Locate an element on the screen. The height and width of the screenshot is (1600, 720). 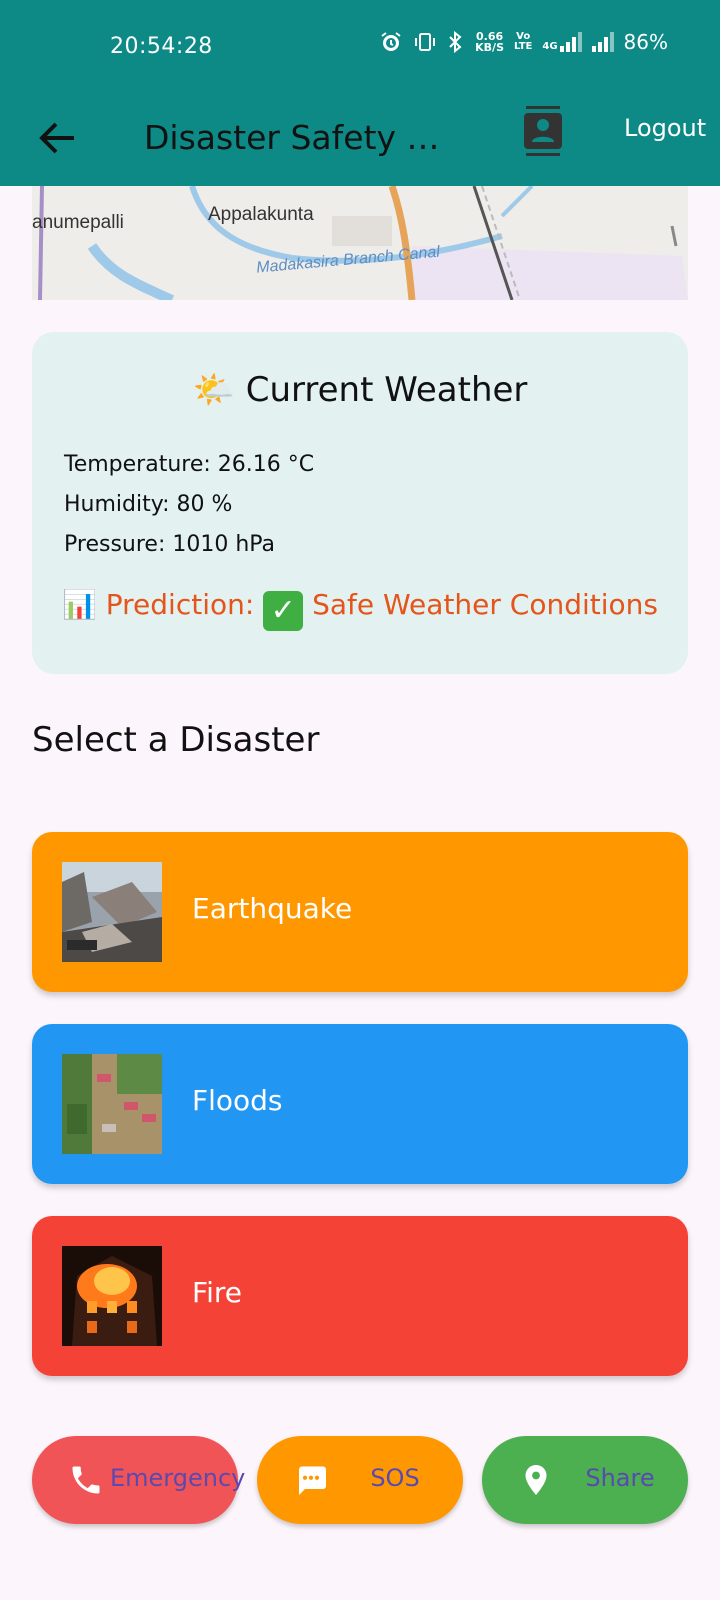
sos-button: SOS is located at coordinates (360, 1480).